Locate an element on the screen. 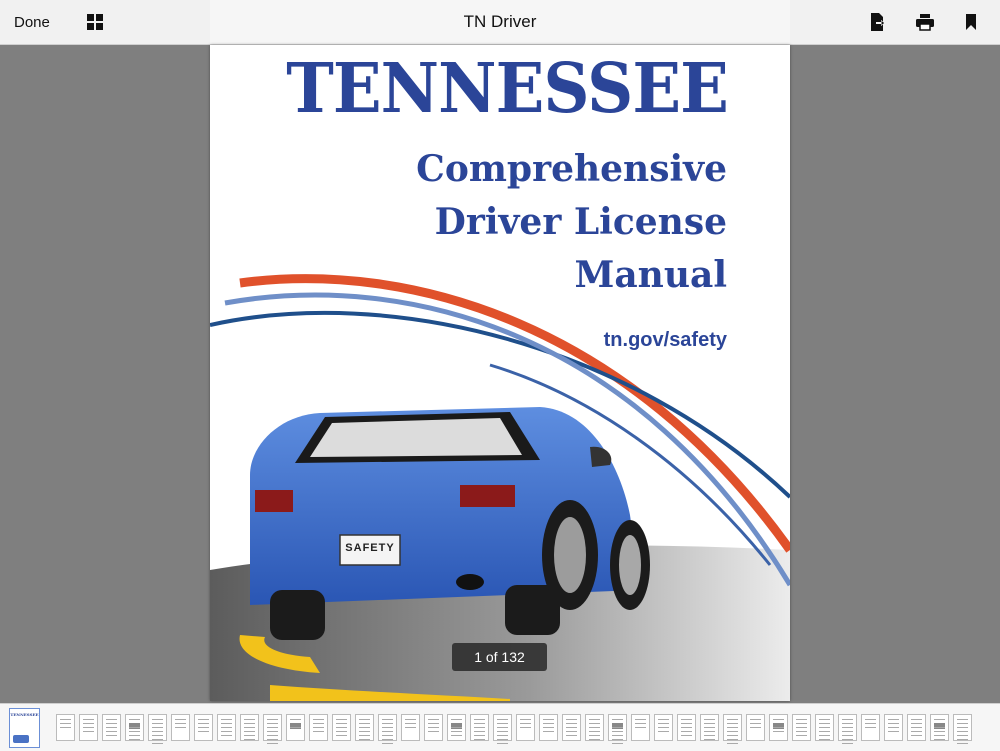 The image size is (1000, 751). grid-view-button is located at coordinates (95, 22).